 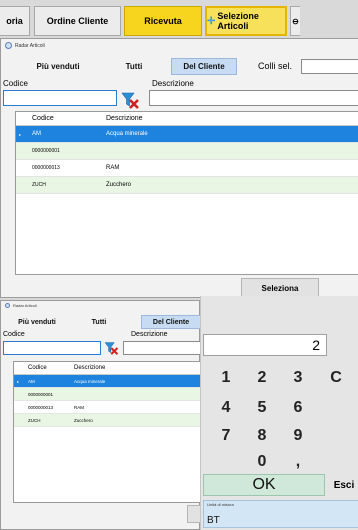 What do you see at coordinates (25, 305) in the screenshot?
I see `window-title-back-text: Radar Articoli` at bounding box center [25, 305].